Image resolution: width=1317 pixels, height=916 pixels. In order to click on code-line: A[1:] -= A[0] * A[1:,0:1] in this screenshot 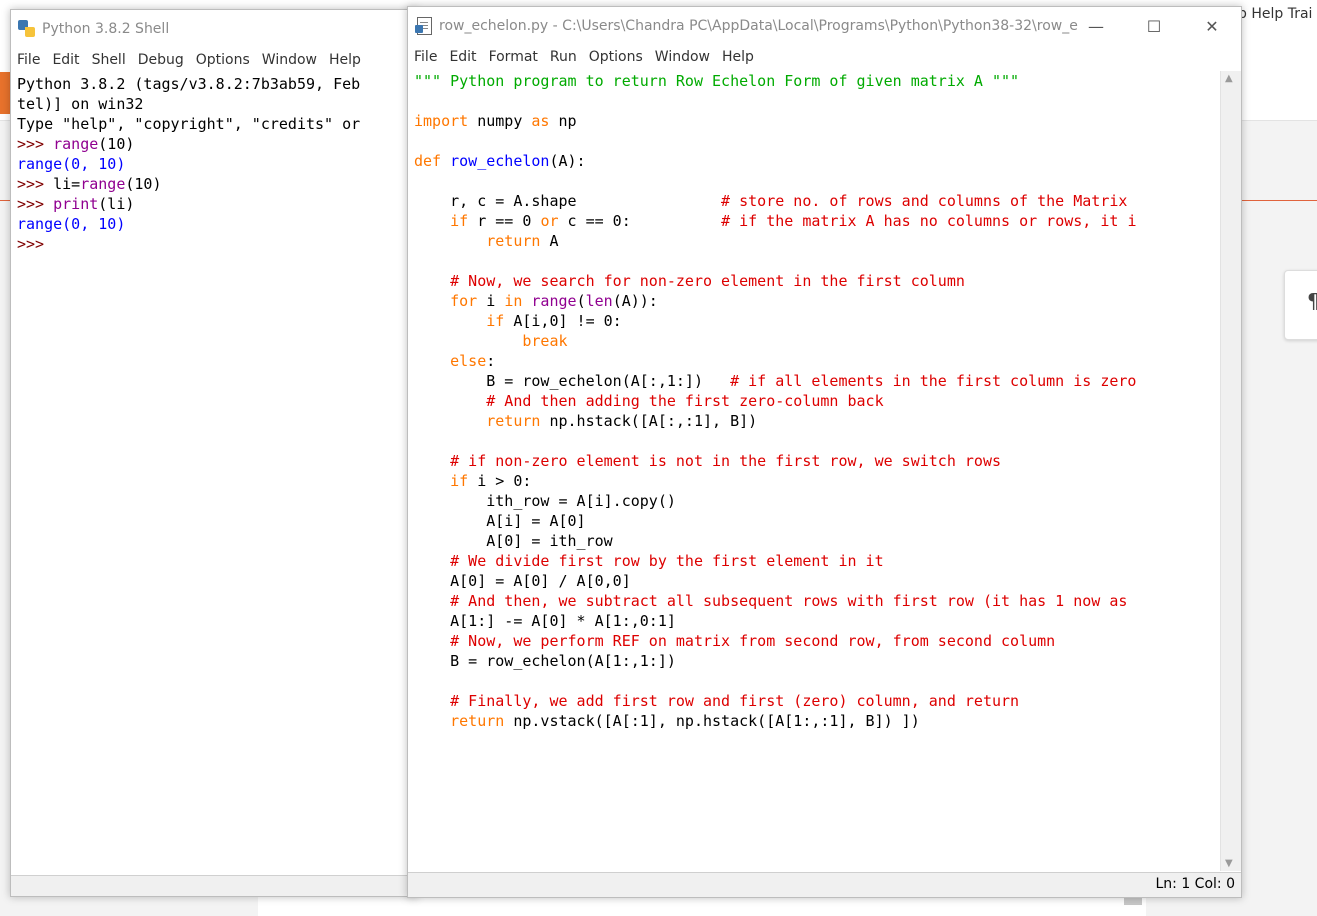, I will do `click(817, 621)`.